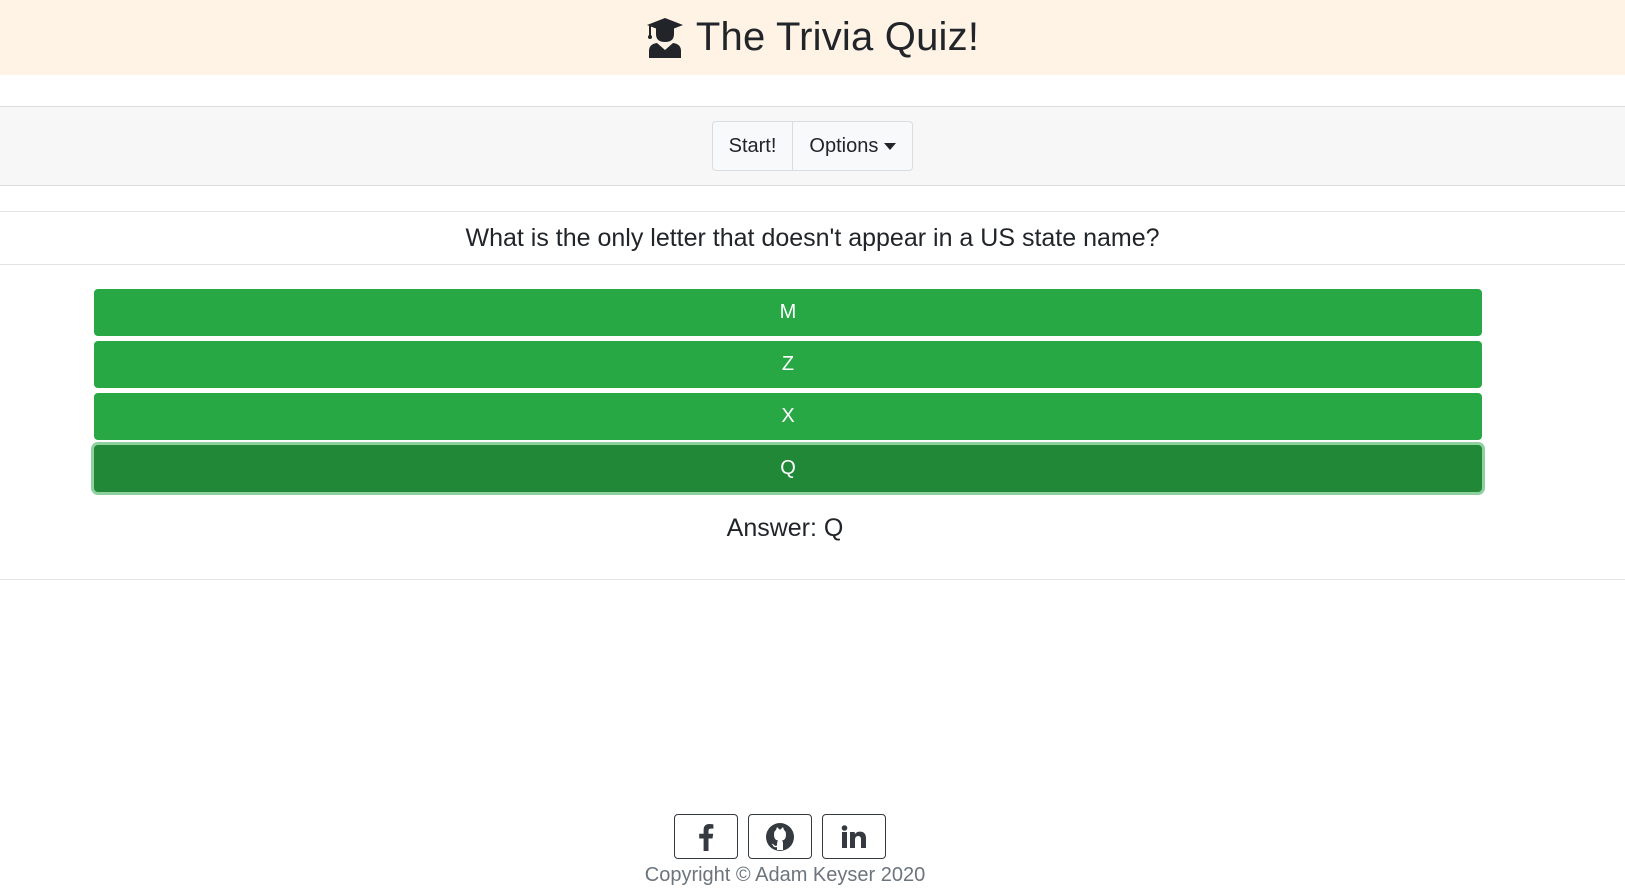 The image size is (1625, 889). What do you see at coordinates (665, 38) in the screenshot?
I see `graduate-icon` at bounding box center [665, 38].